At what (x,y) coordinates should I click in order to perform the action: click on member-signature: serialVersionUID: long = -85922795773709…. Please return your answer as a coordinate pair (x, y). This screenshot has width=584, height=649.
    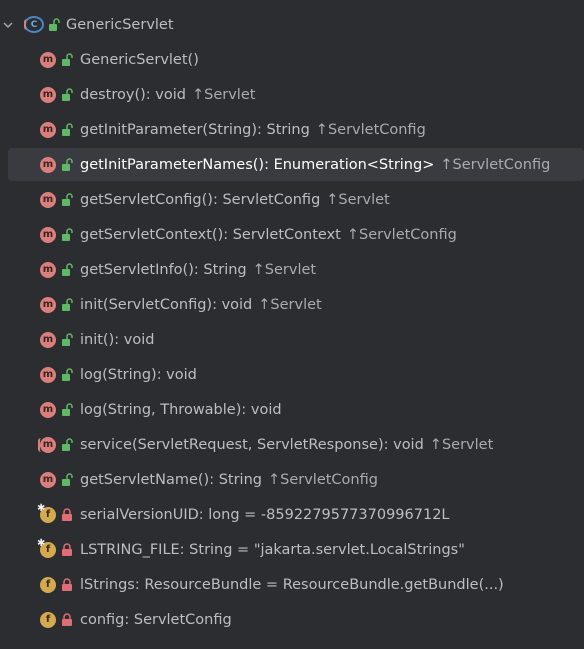
    Looking at the image, I should click on (265, 514).